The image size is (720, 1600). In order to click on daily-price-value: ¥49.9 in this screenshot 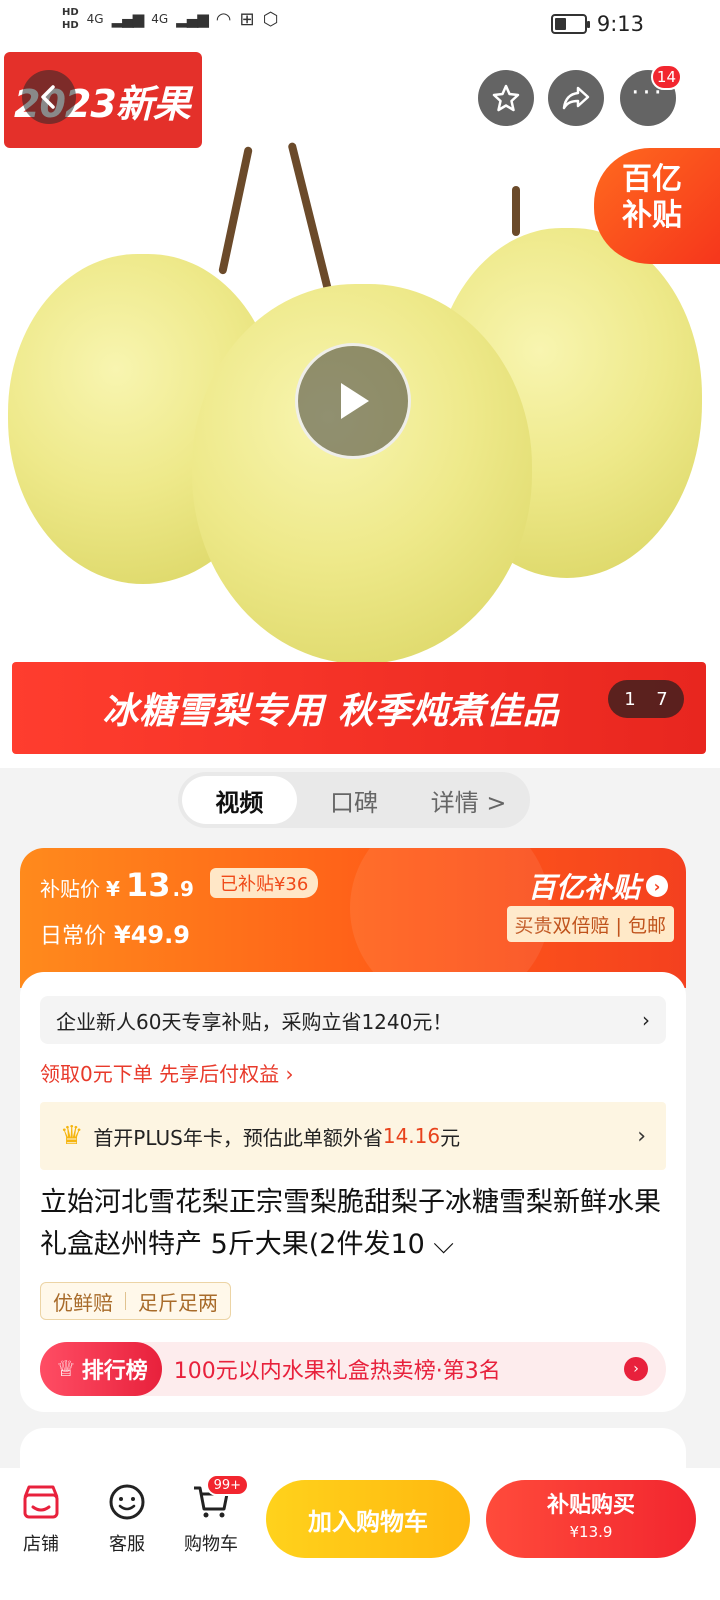, I will do `click(152, 935)`.